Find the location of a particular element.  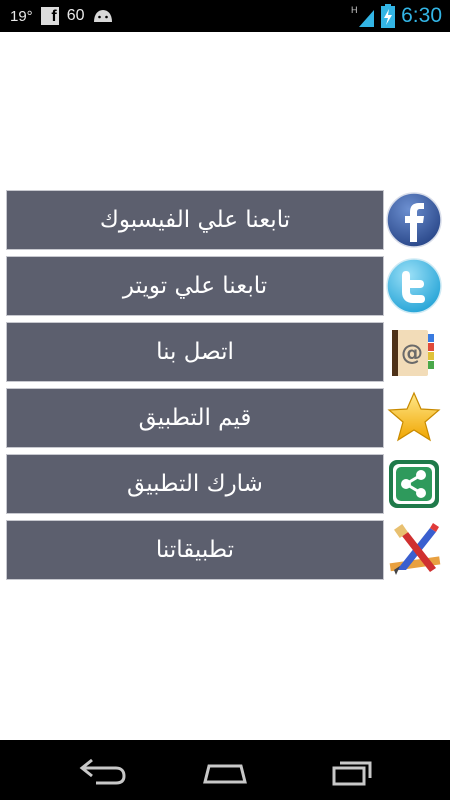

signal-icon: H is located at coordinates (363, 16).